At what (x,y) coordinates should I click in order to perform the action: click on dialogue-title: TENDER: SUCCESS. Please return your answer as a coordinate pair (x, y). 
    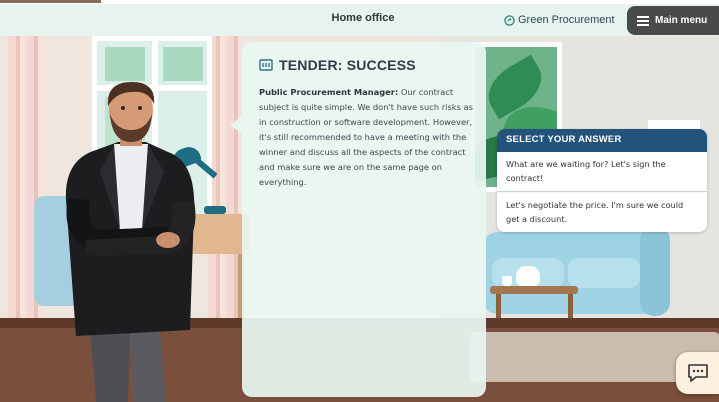
    Looking at the image, I should click on (347, 65).